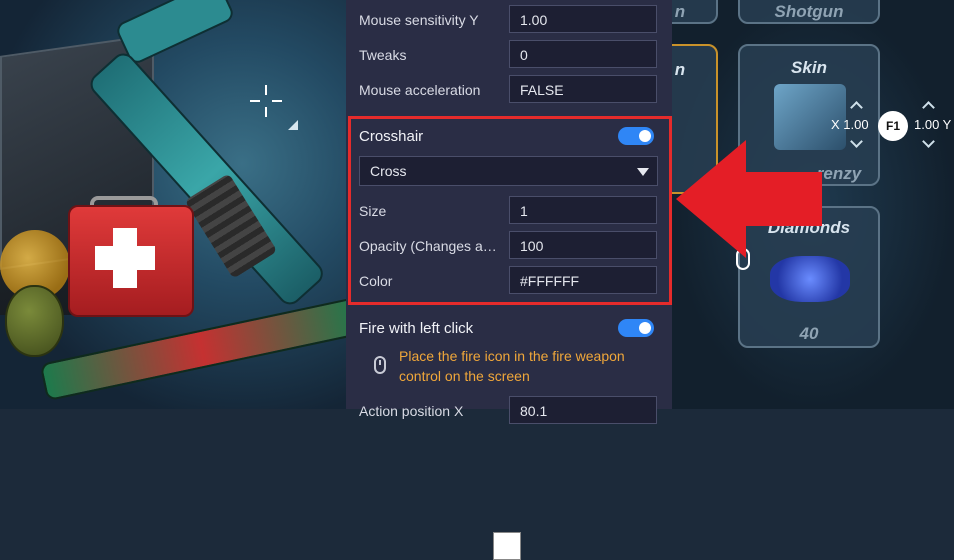 Image resolution: width=954 pixels, height=560 pixels. I want to click on color-swatch, so click(507, 546).